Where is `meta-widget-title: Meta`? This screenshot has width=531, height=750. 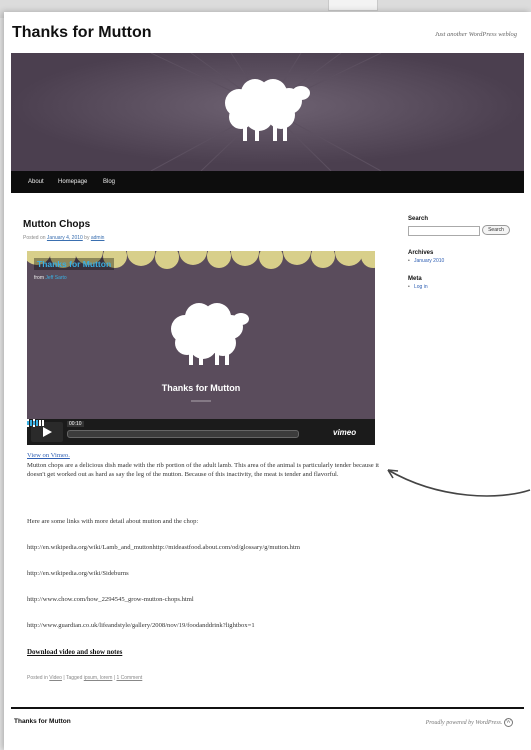 meta-widget-title: Meta is located at coordinates (415, 279).